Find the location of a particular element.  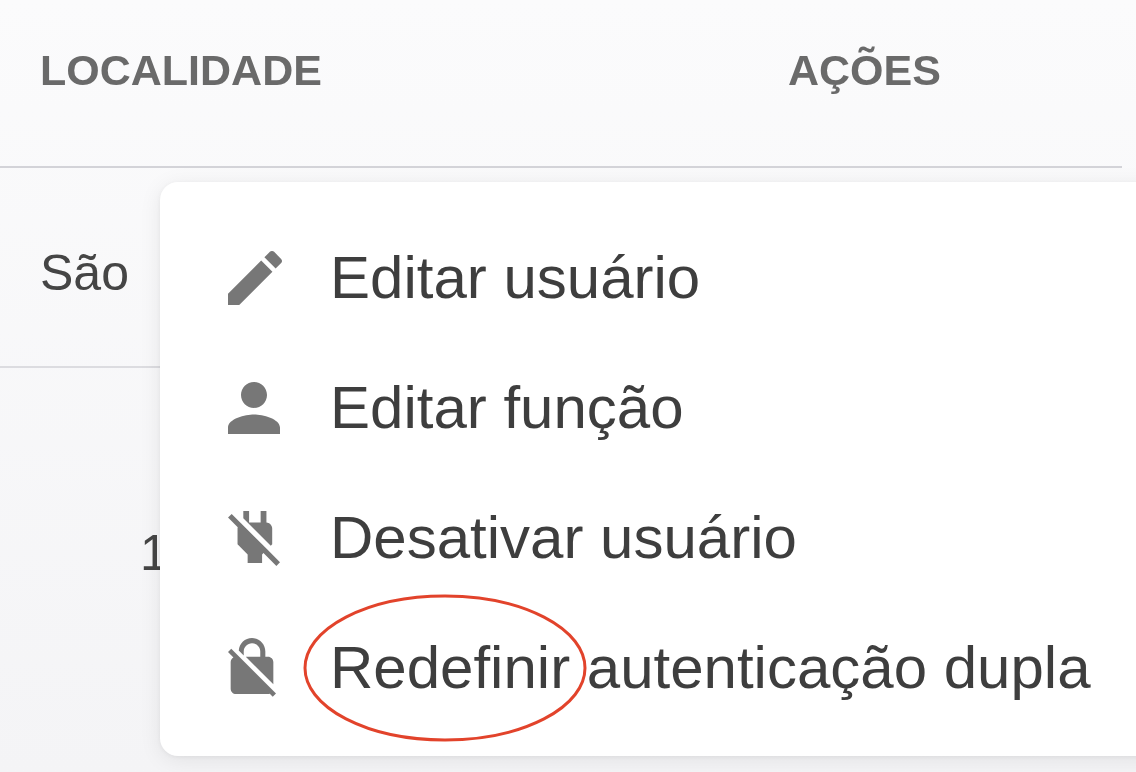

menu-item: Redefinir autenticação dupla is located at coordinates (648, 668).